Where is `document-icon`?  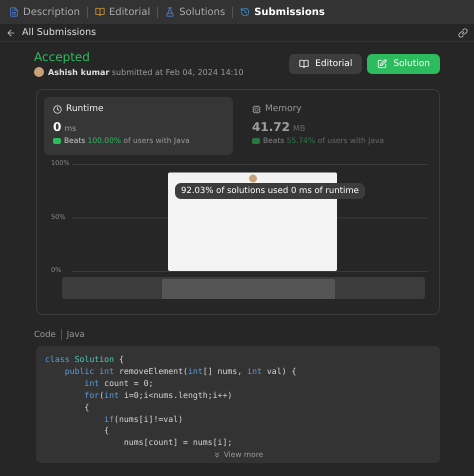
document-icon is located at coordinates (14, 12).